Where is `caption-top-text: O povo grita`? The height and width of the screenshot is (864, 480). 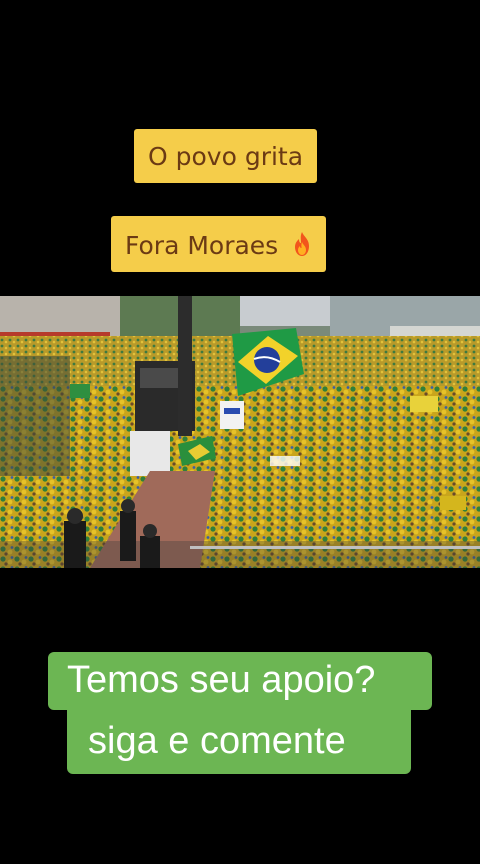 caption-top-text: O povo grita is located at coordinates (226, 156).